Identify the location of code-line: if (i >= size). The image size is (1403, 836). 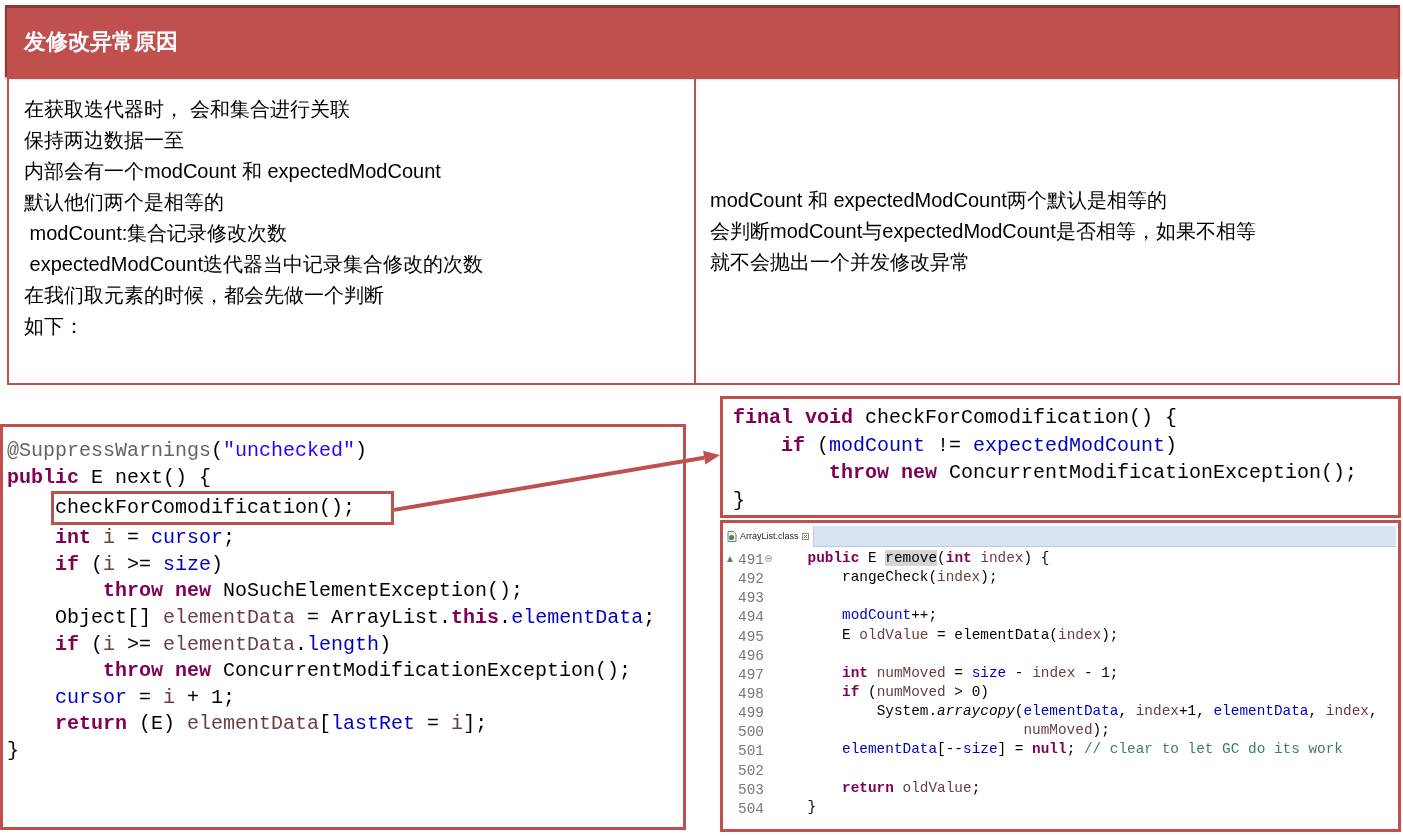
(139, 564).